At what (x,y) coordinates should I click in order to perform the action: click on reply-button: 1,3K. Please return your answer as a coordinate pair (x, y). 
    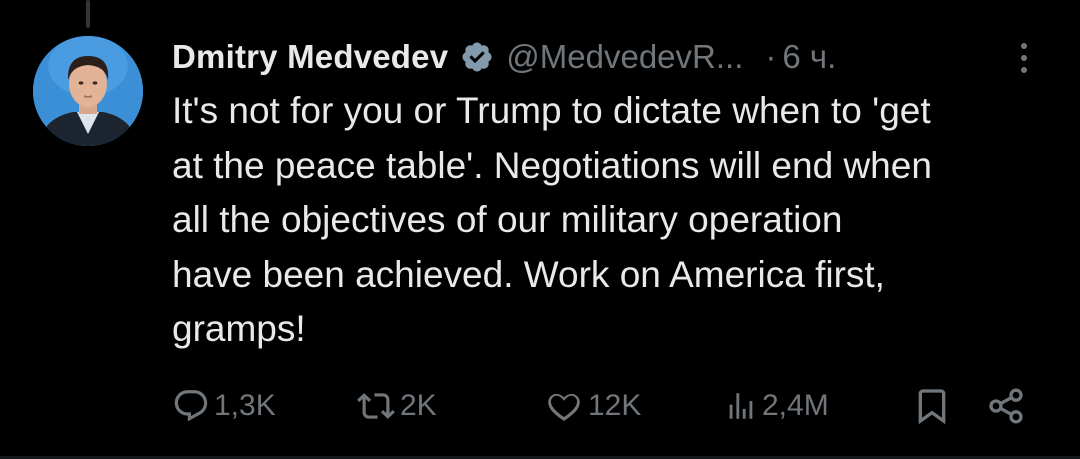
    Looking at the image, I should click on (224, 406).